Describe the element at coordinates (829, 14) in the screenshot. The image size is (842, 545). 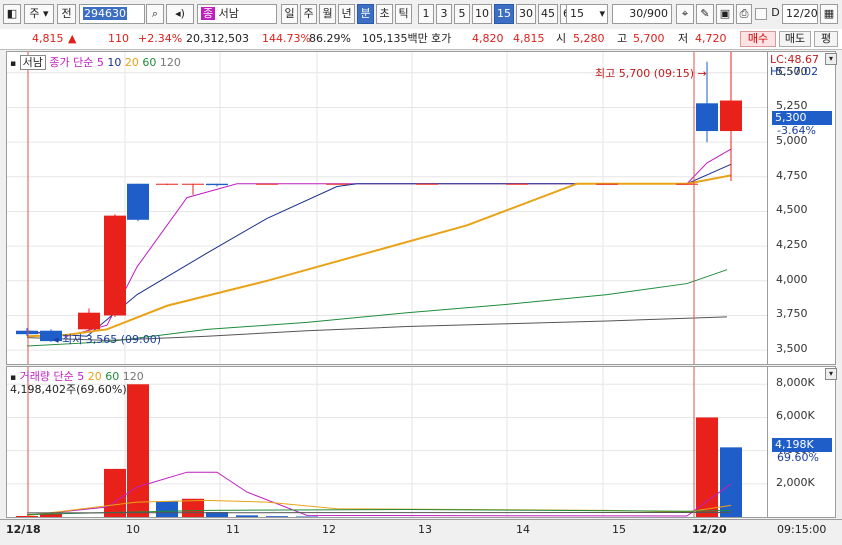
I see `calendar-icon: ▦` at that location.